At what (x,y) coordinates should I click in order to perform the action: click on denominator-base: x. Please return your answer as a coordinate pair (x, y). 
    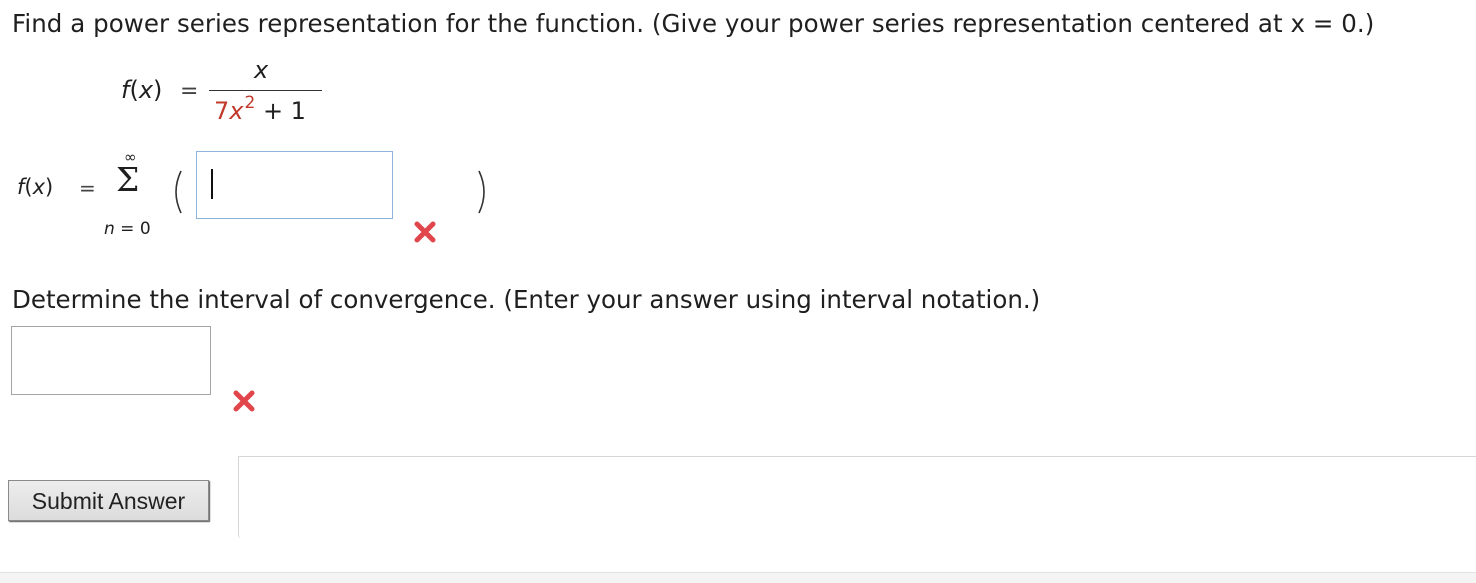
    Looking at the image, I should click on (236, 111).